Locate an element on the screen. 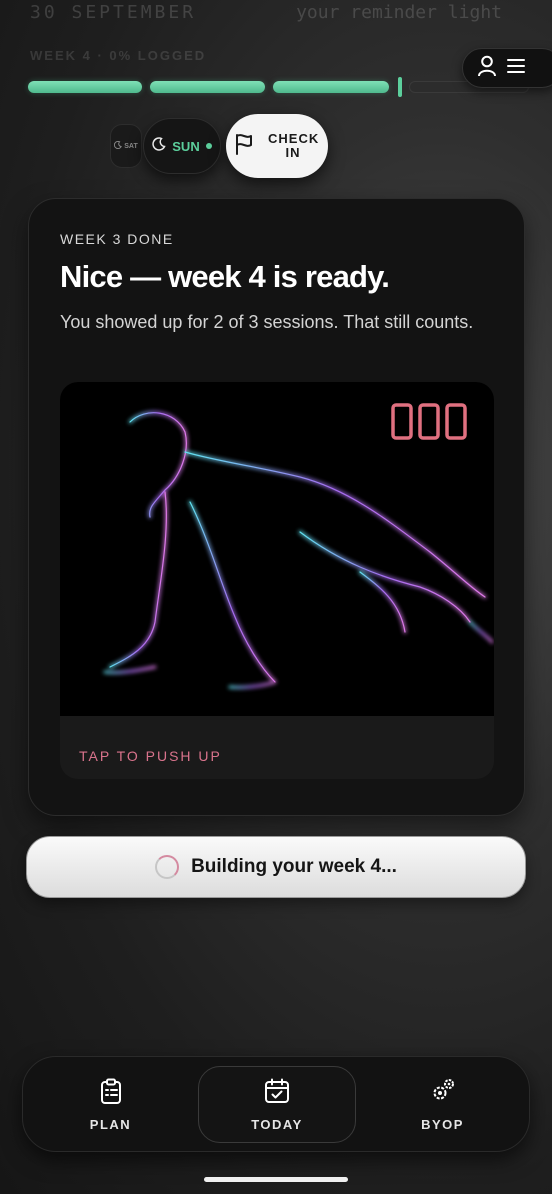 This screenshot has width=552, height=1194. menu-icon is located at coordinates (516, 68).